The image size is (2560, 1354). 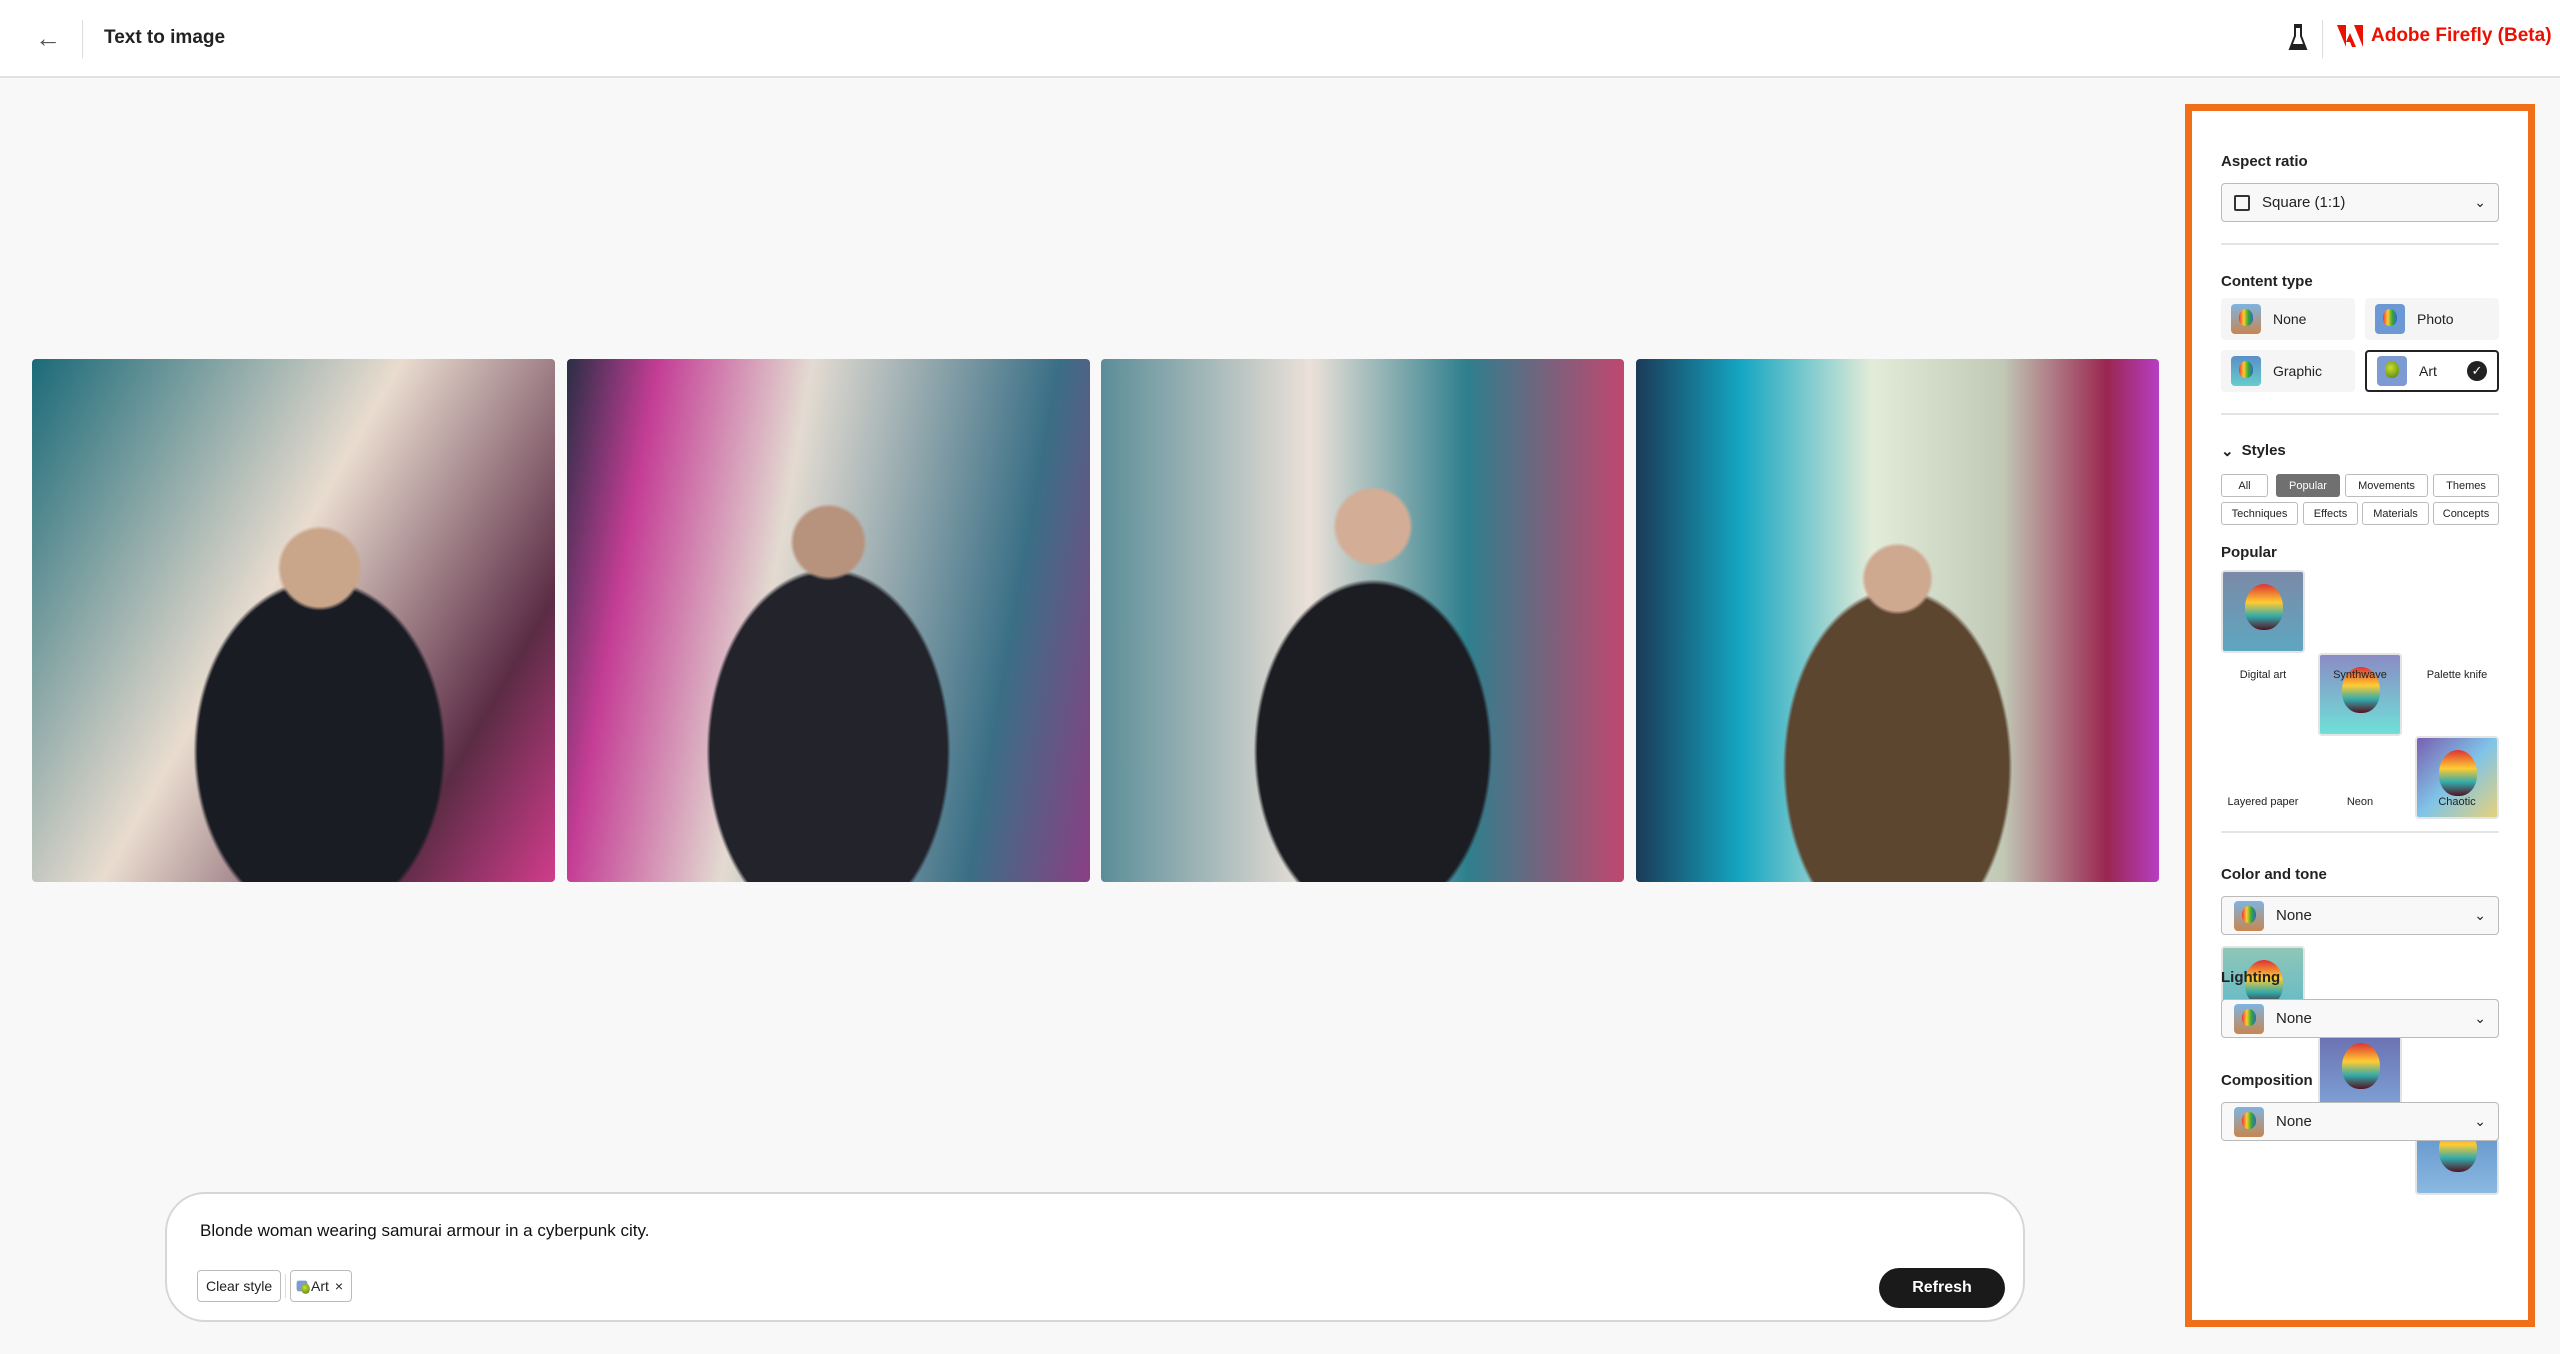 I want to click on style-caption: Chaotic, so click(x=2457, y=802).